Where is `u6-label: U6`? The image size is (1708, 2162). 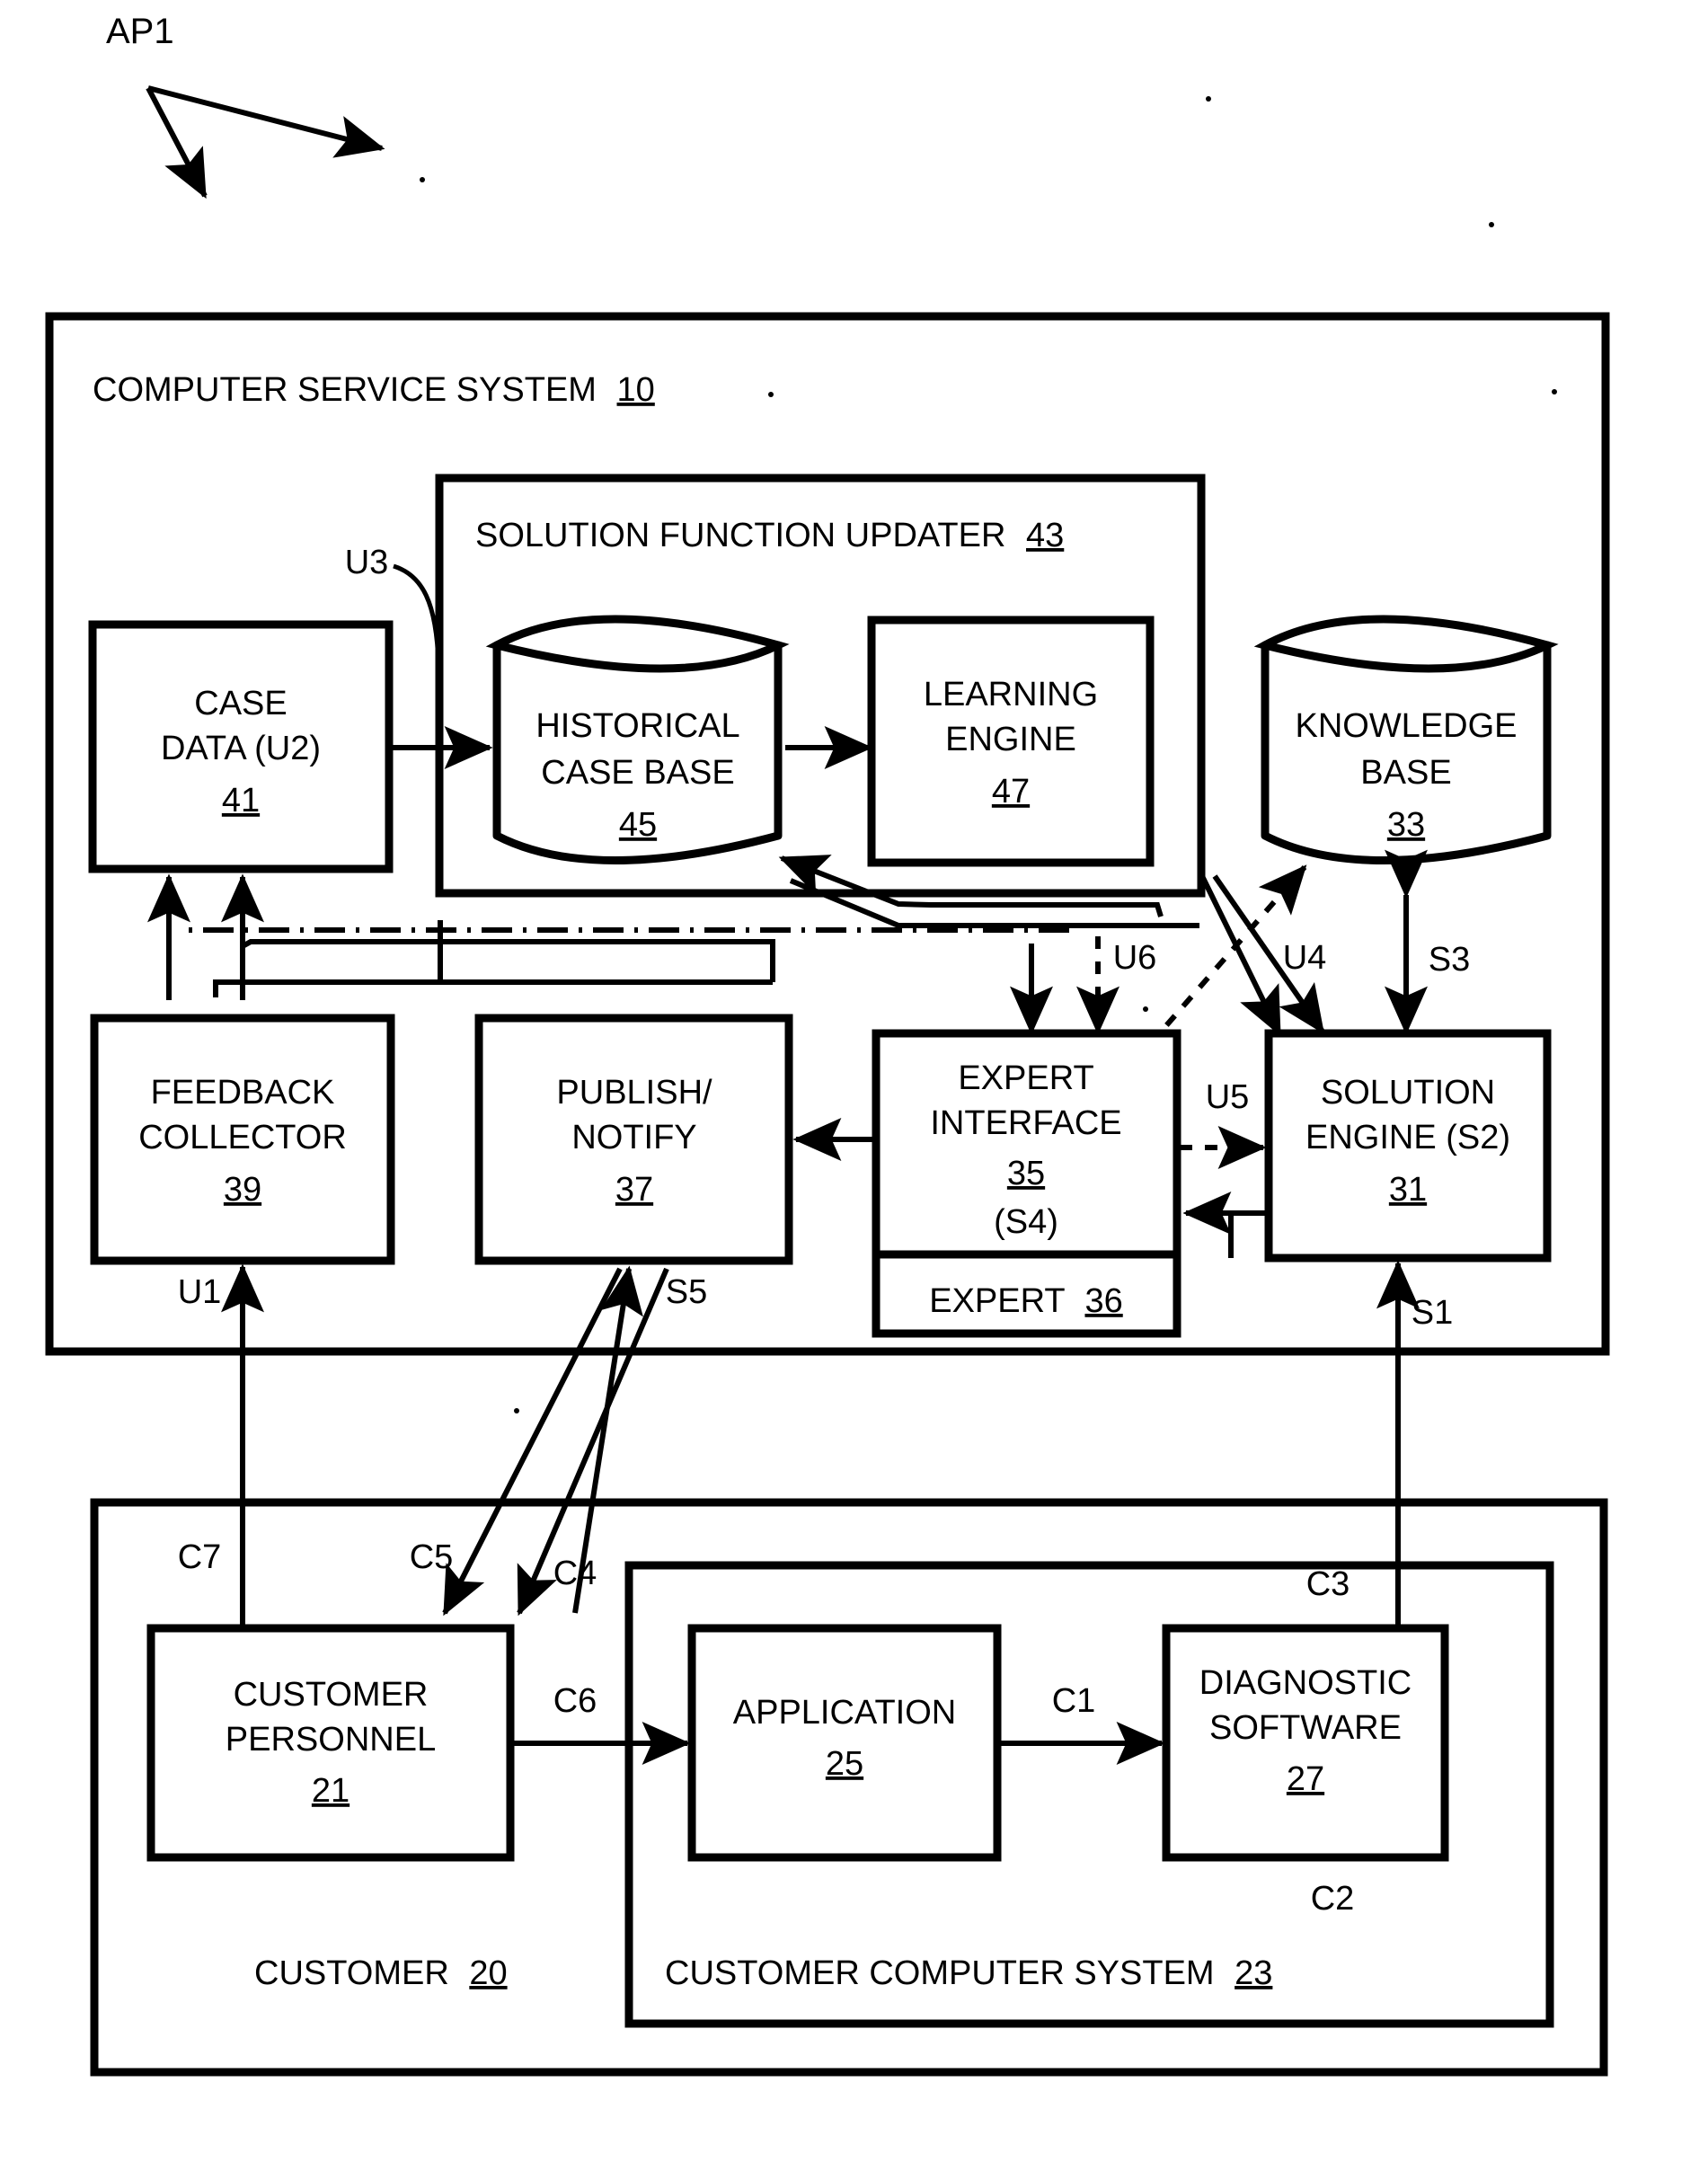
u6-label: U6 is located at coordinates (1135, 958).